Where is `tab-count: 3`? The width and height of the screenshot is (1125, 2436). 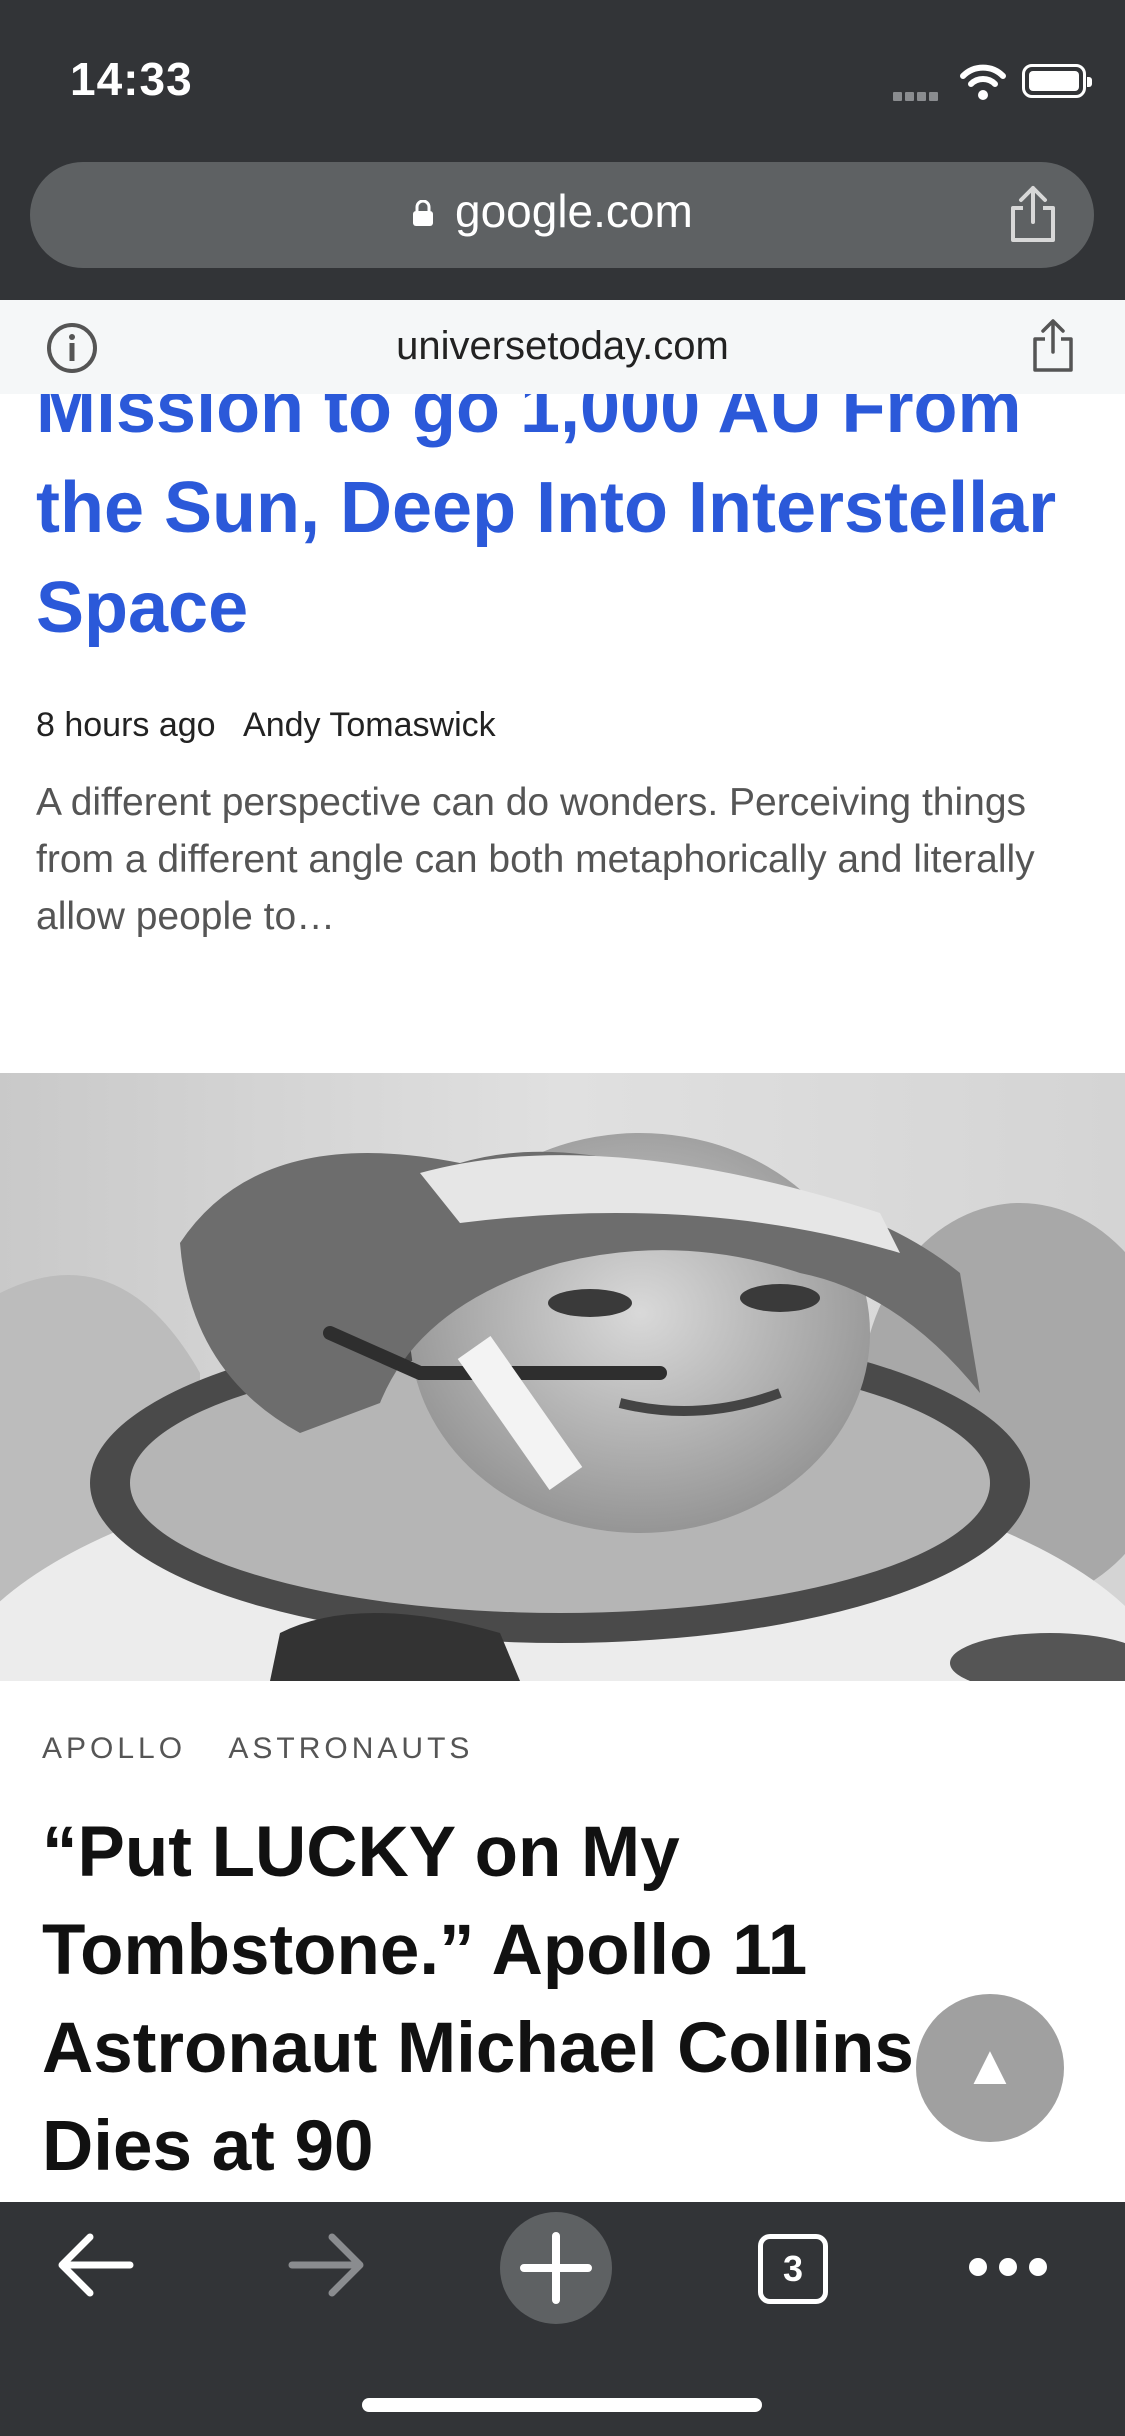
tab-count: 3 is located at coordinates (793, 2268).